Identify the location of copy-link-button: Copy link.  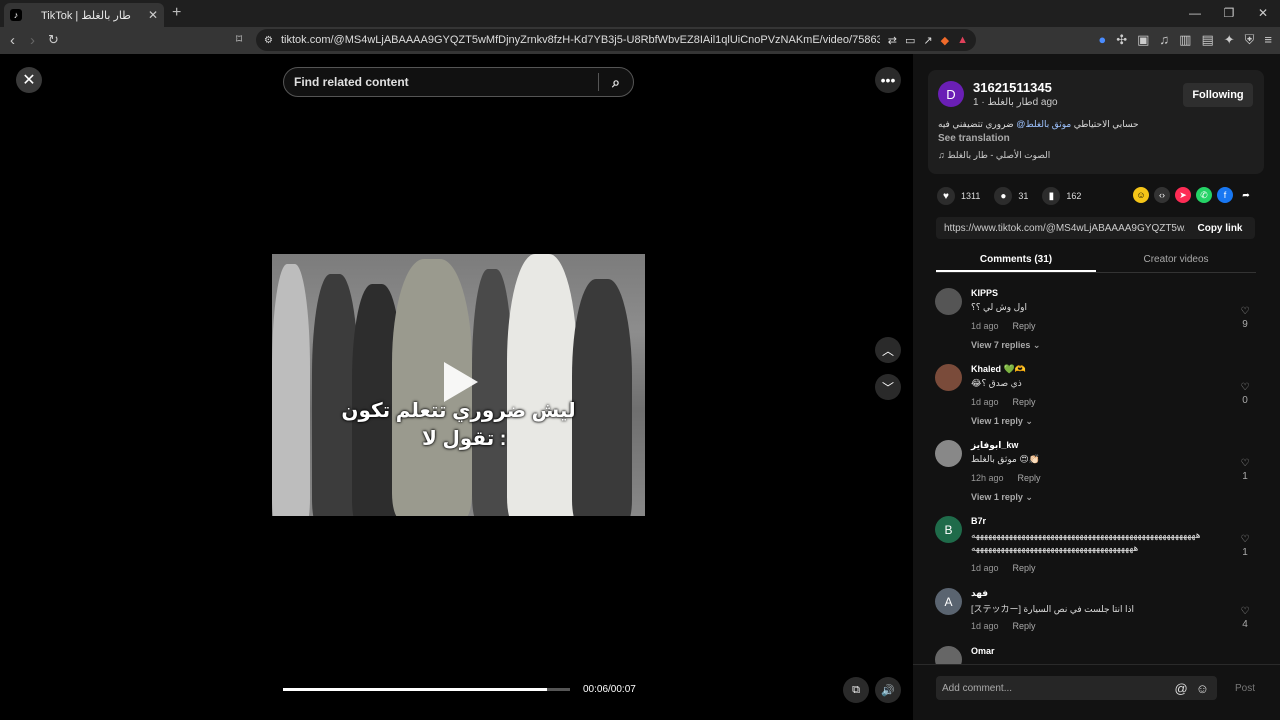
(1220, 228).